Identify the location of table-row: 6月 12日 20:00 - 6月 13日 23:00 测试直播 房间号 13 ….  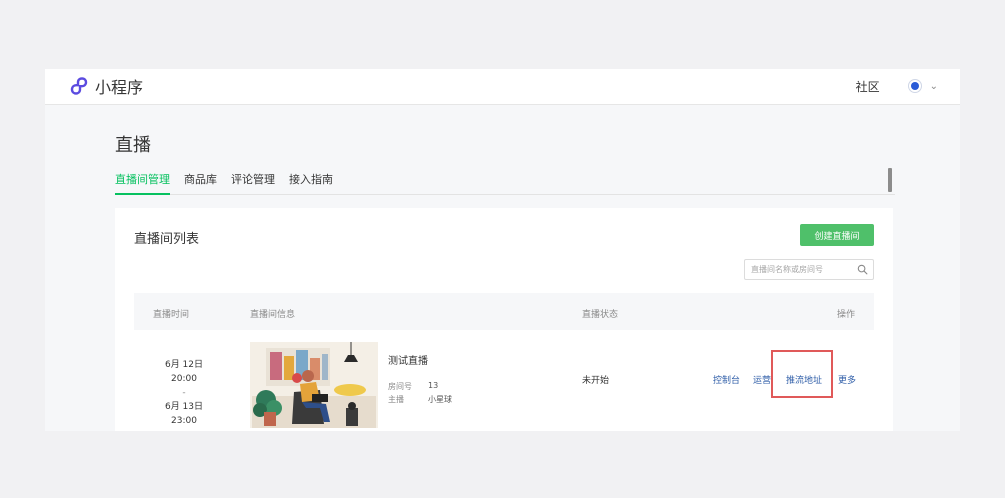
(504, 379).